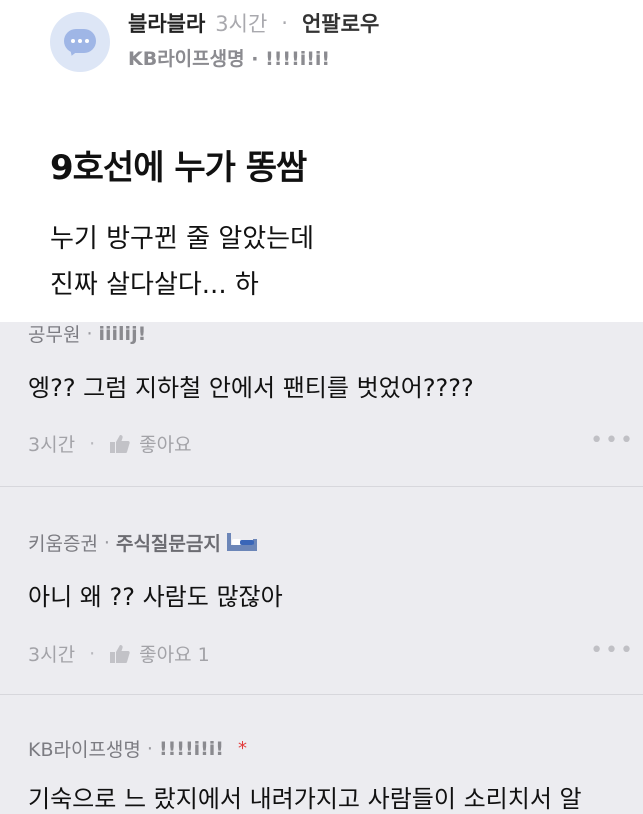 The height and width of the screenshot is (814, 643). I want to click on post-time: 3시간, so click(241, 24).